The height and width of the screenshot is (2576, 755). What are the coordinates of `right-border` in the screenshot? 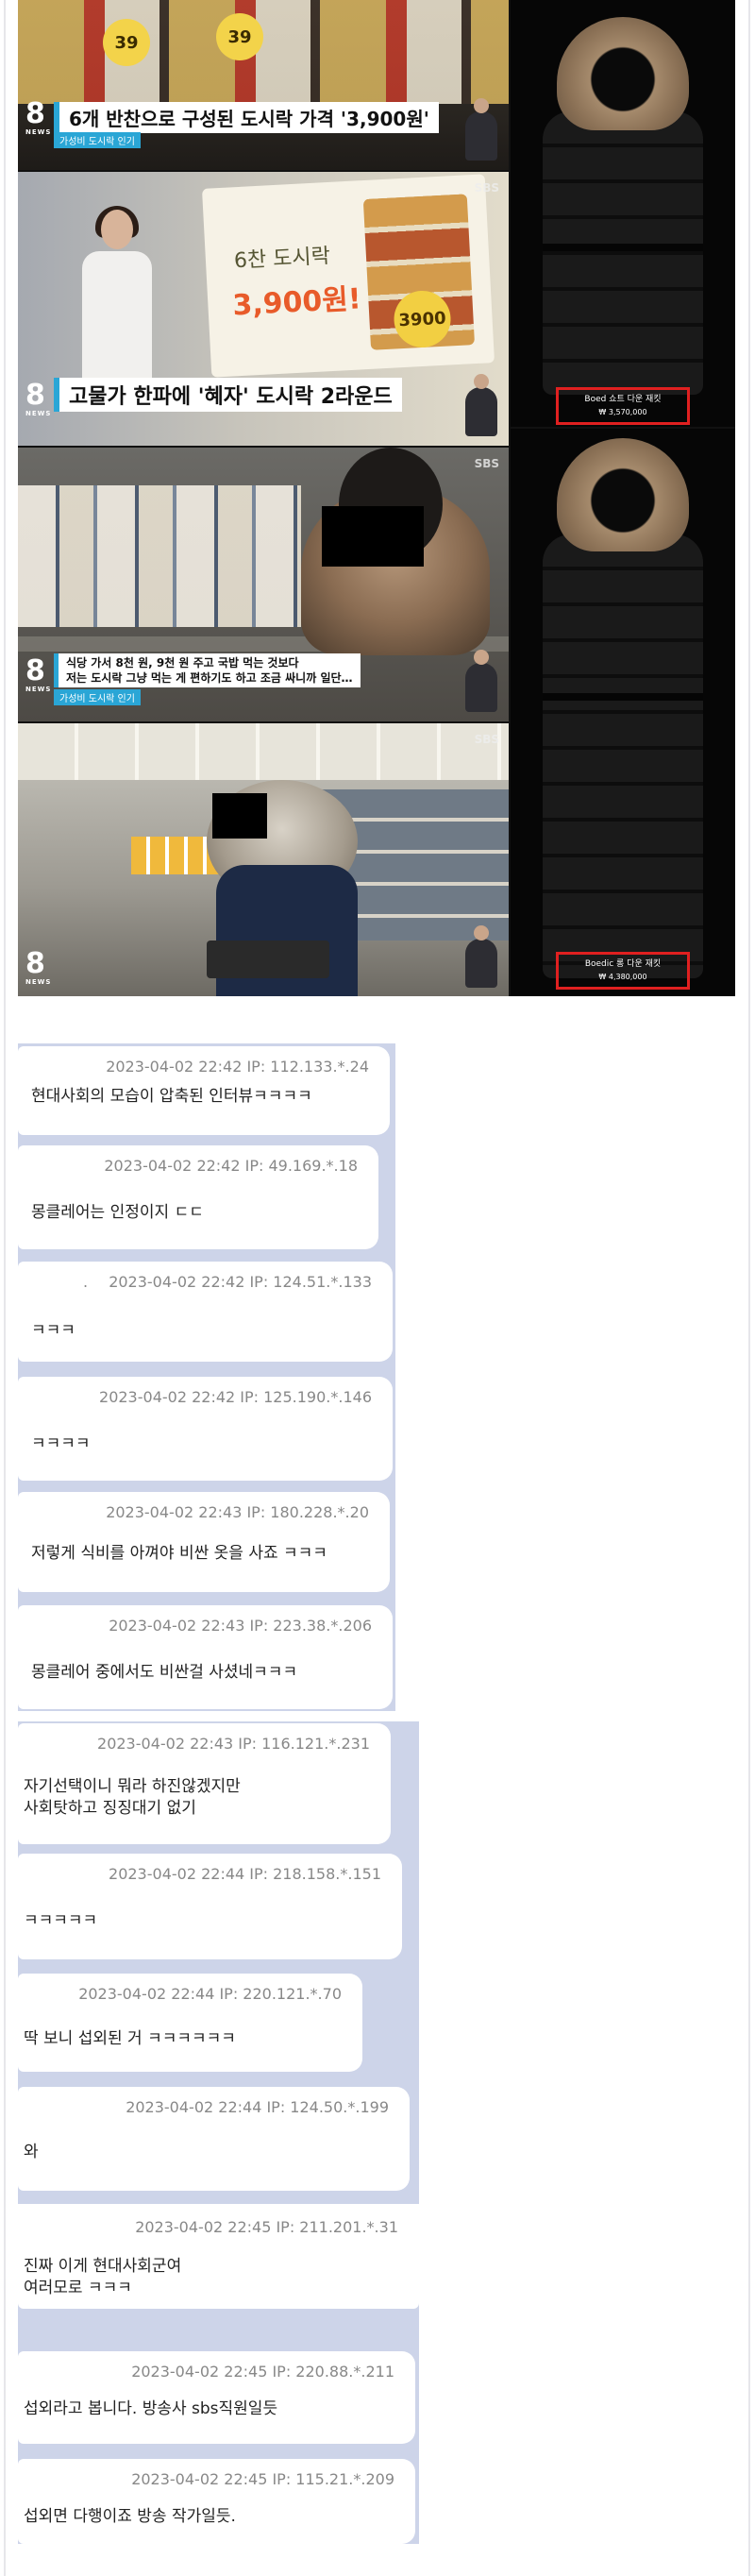 It's located at (749, 1288).